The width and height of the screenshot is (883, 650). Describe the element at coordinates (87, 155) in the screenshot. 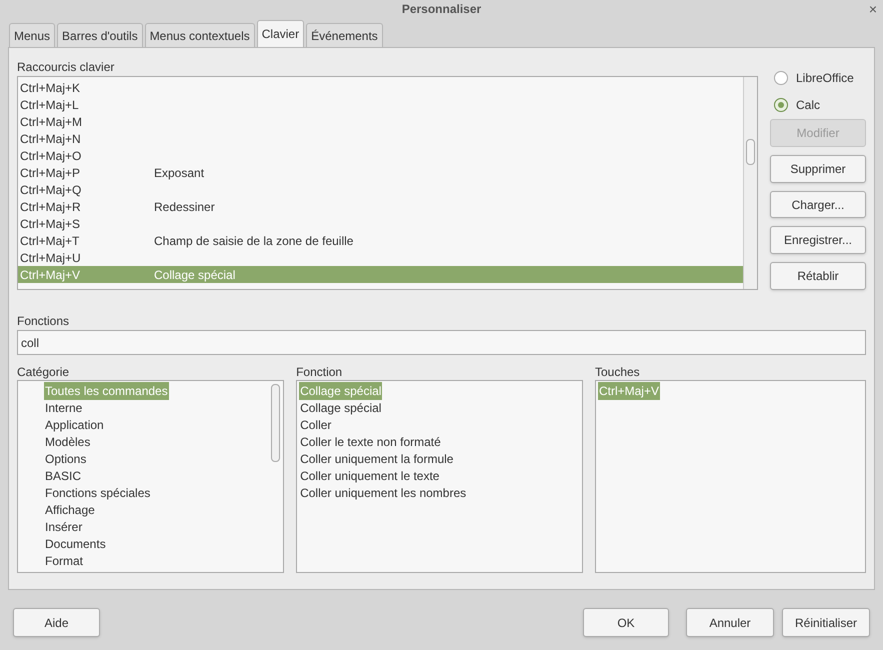

I see `shortcut-key: Ctrl+Maj+O` at that location.